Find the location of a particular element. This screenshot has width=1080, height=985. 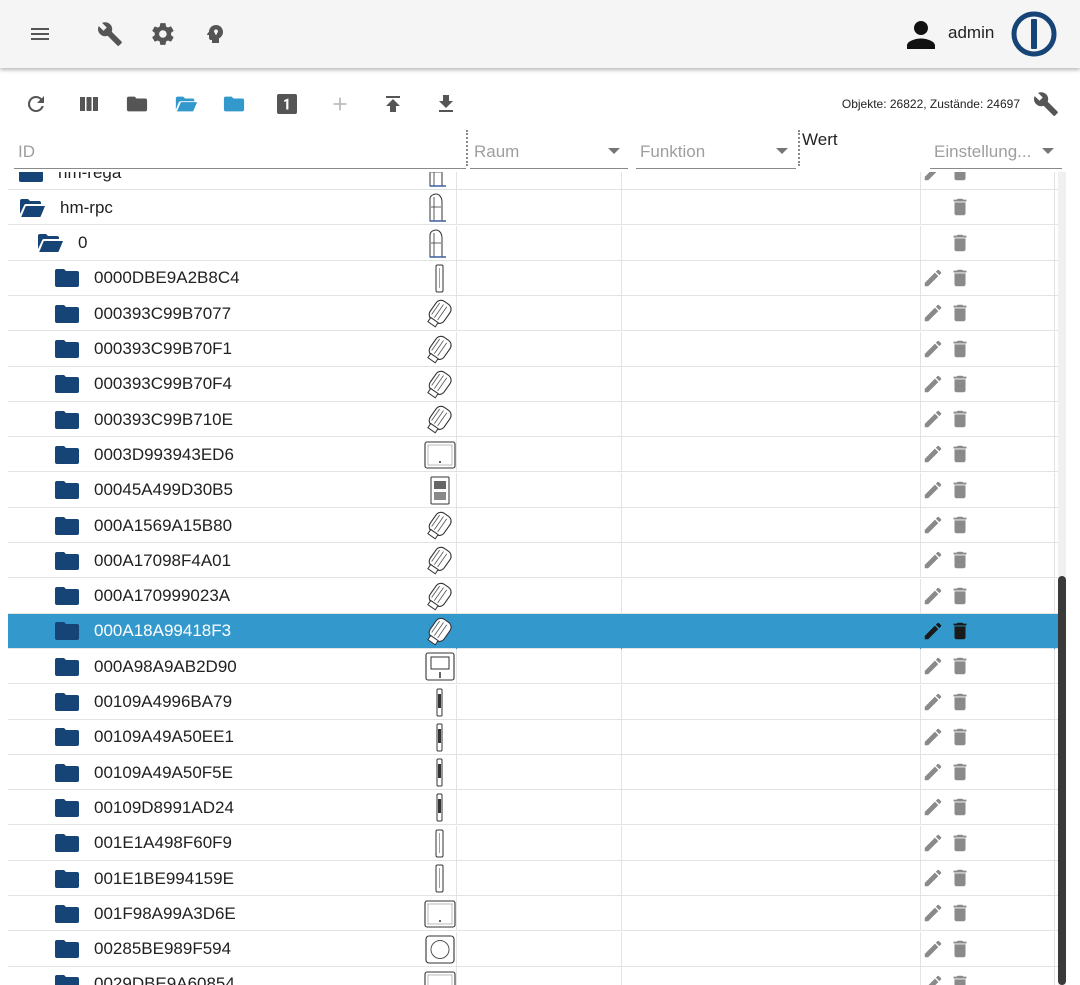

id-filter-input: ID is located at coordinates (240, 148).